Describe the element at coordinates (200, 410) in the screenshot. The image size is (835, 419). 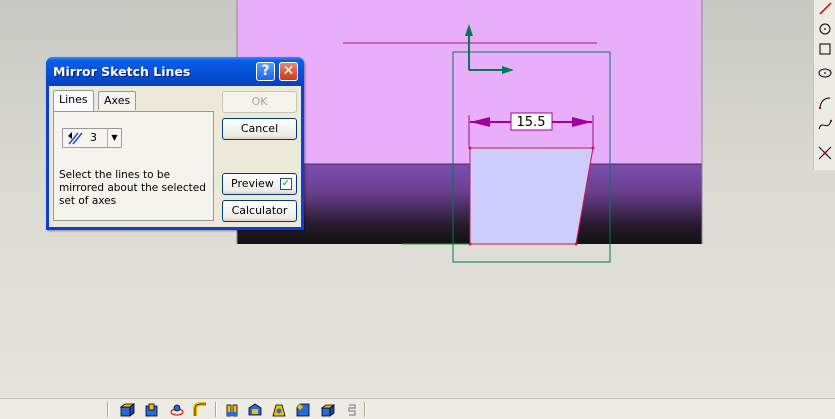
I see `sweep-icon` at that location.